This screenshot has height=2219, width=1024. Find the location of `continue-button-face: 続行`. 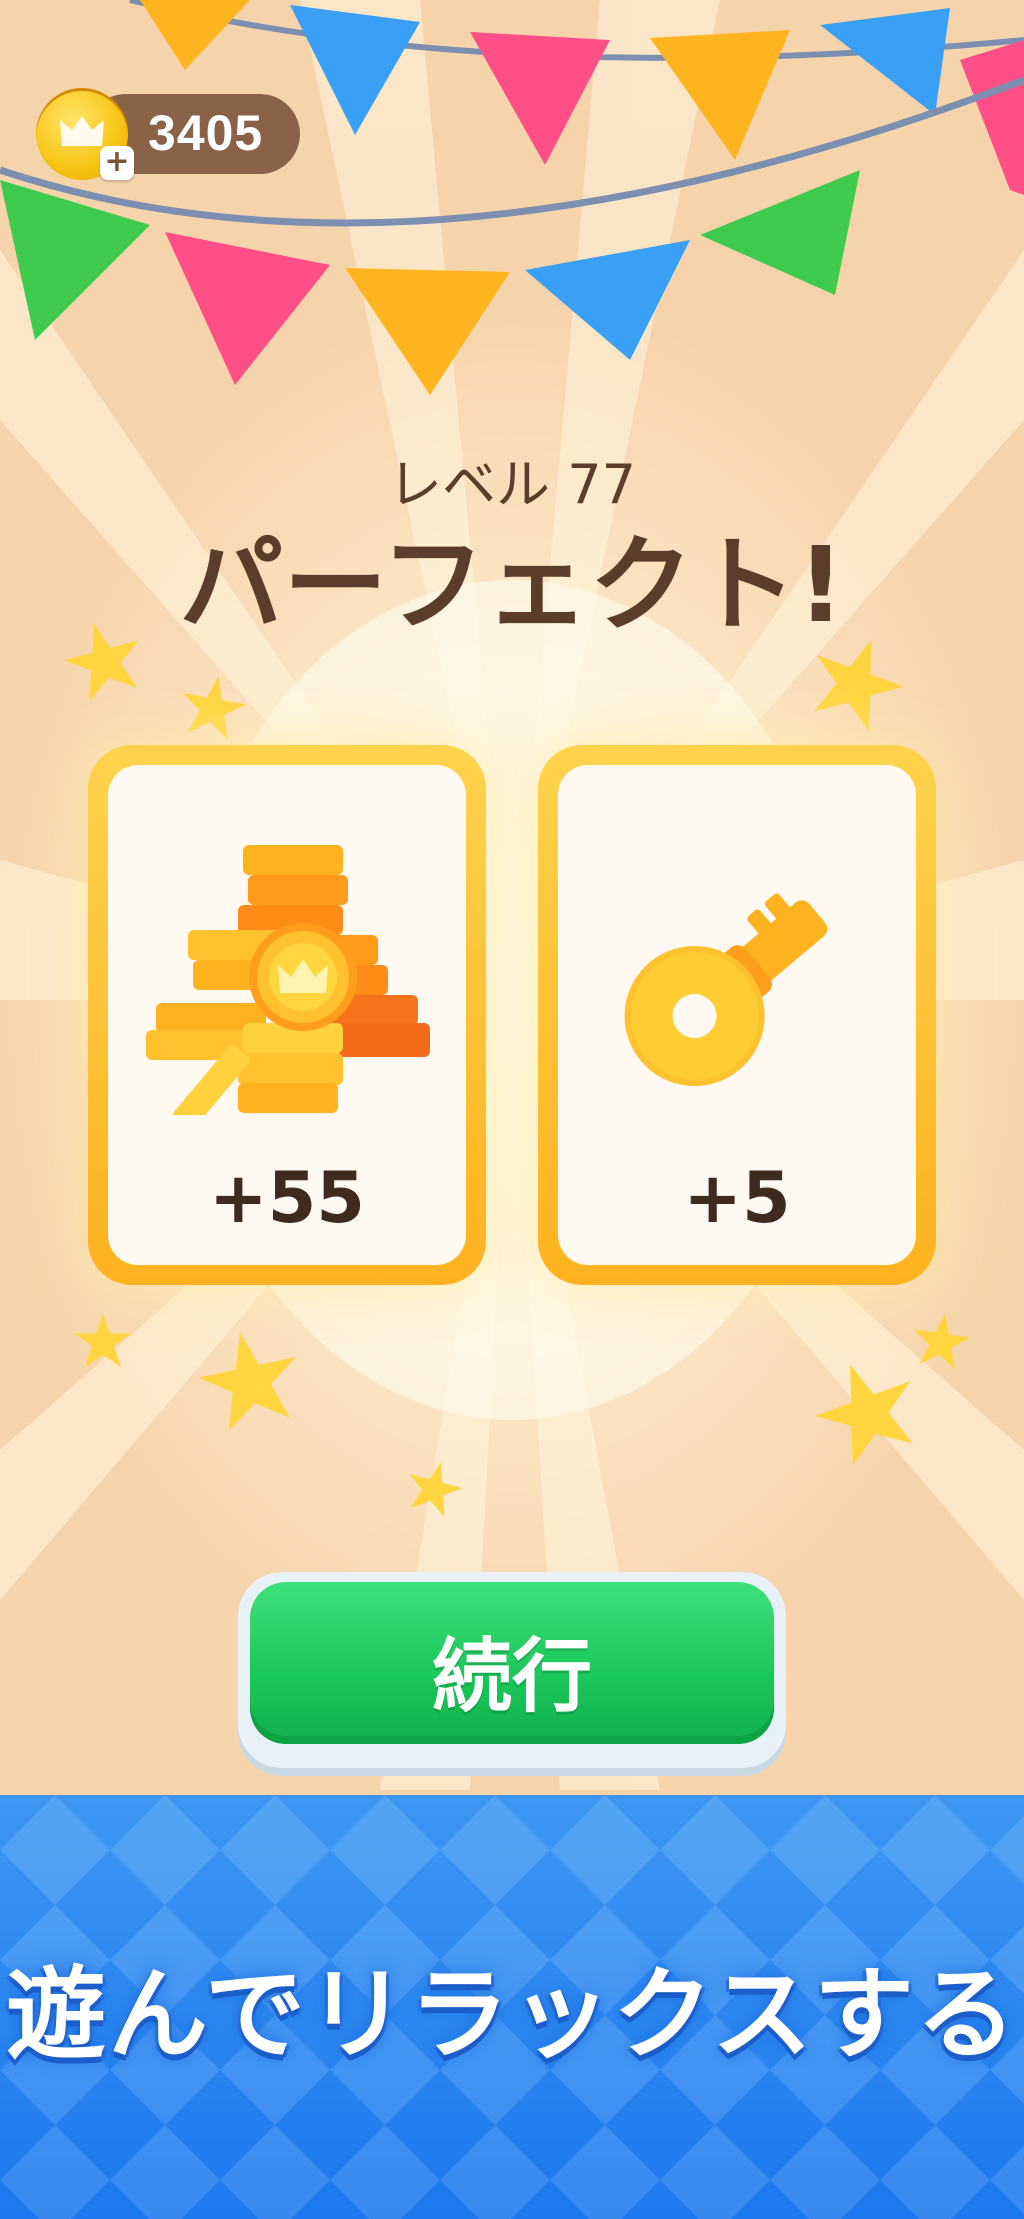

continue-button-face: 続行 is located at coordinates (512, 1663).